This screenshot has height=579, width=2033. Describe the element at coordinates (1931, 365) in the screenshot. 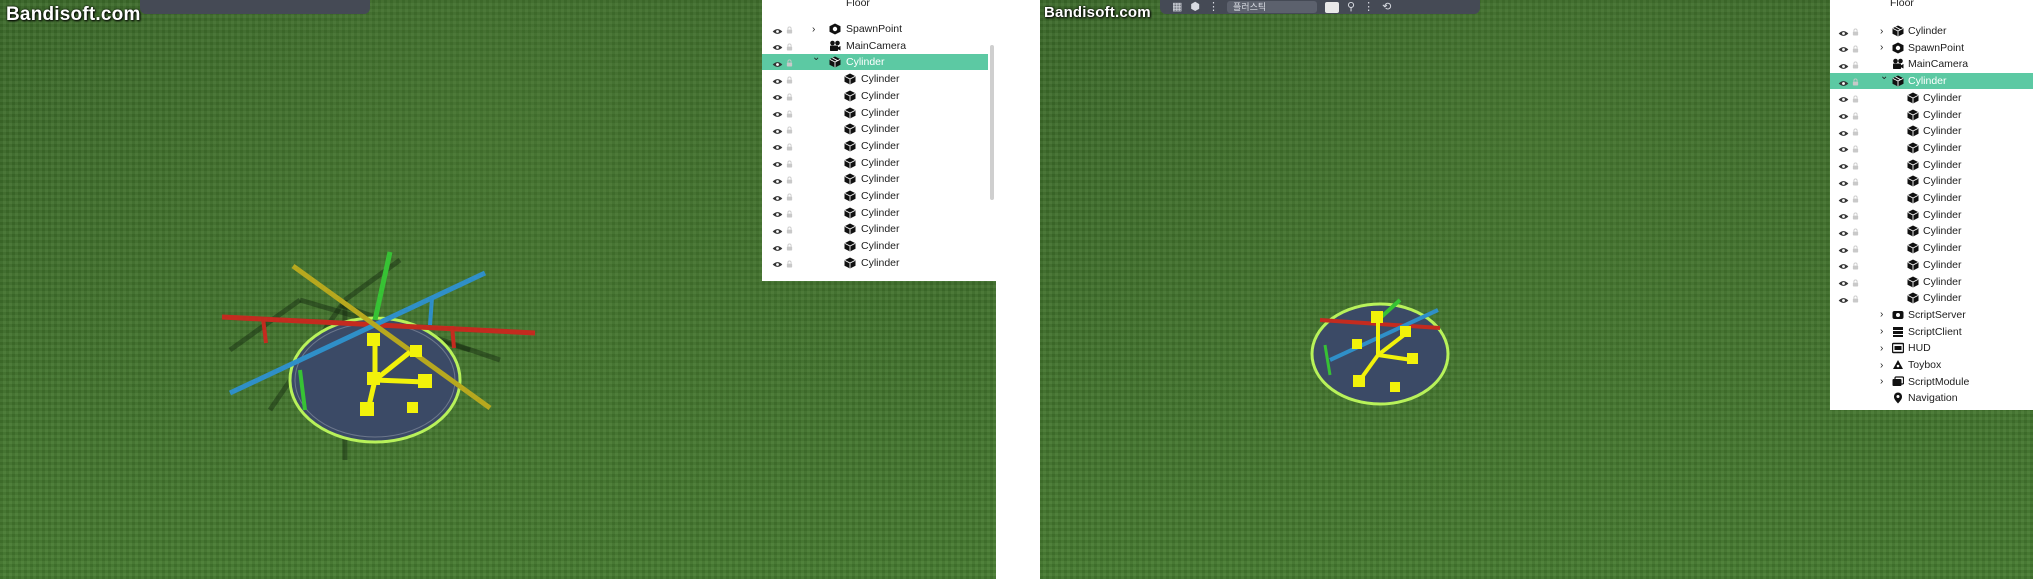

I see `explorer-item: › Toybox` at that location.